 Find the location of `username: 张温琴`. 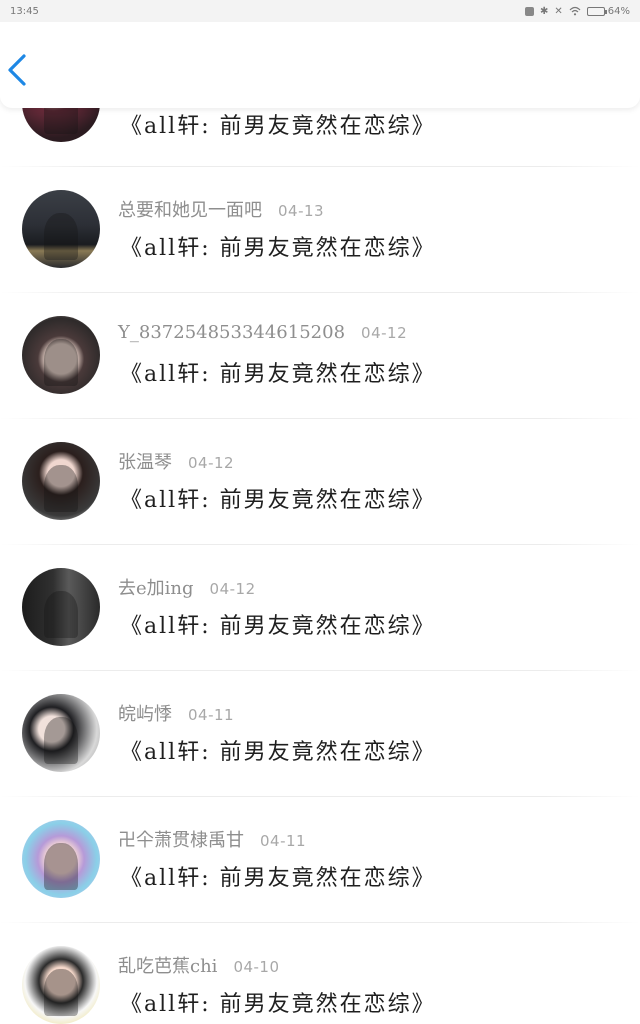

username: 张温琴 is located at coordinates (145, 461).